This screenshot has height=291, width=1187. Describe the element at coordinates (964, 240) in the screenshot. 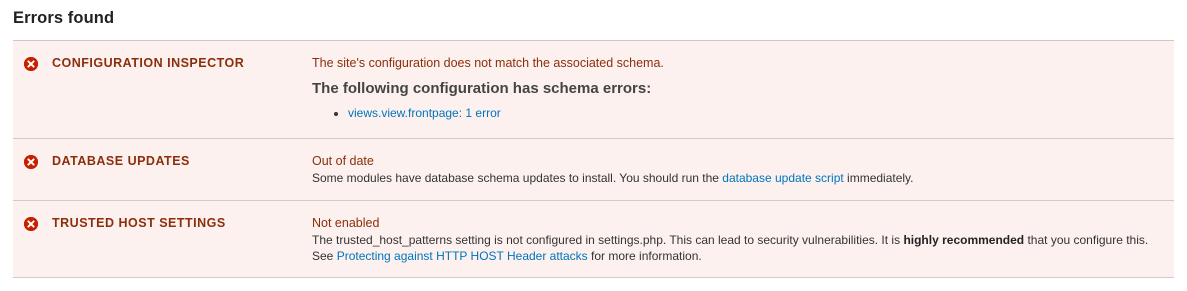

I see `emphasis-text: highly recommended` at that location.